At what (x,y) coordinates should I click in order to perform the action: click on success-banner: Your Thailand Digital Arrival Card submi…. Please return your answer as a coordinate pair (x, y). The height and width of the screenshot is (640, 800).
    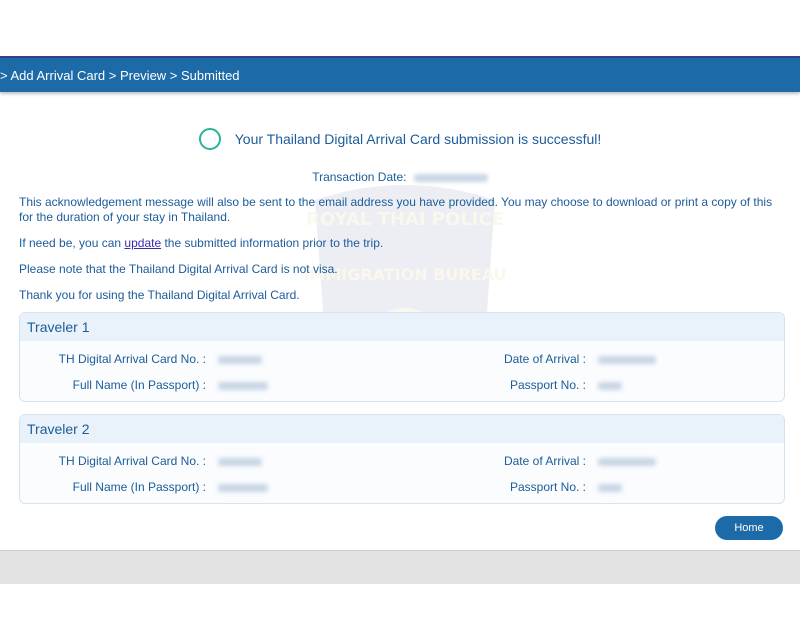
    Looking at the image, I should click on (400, 139).